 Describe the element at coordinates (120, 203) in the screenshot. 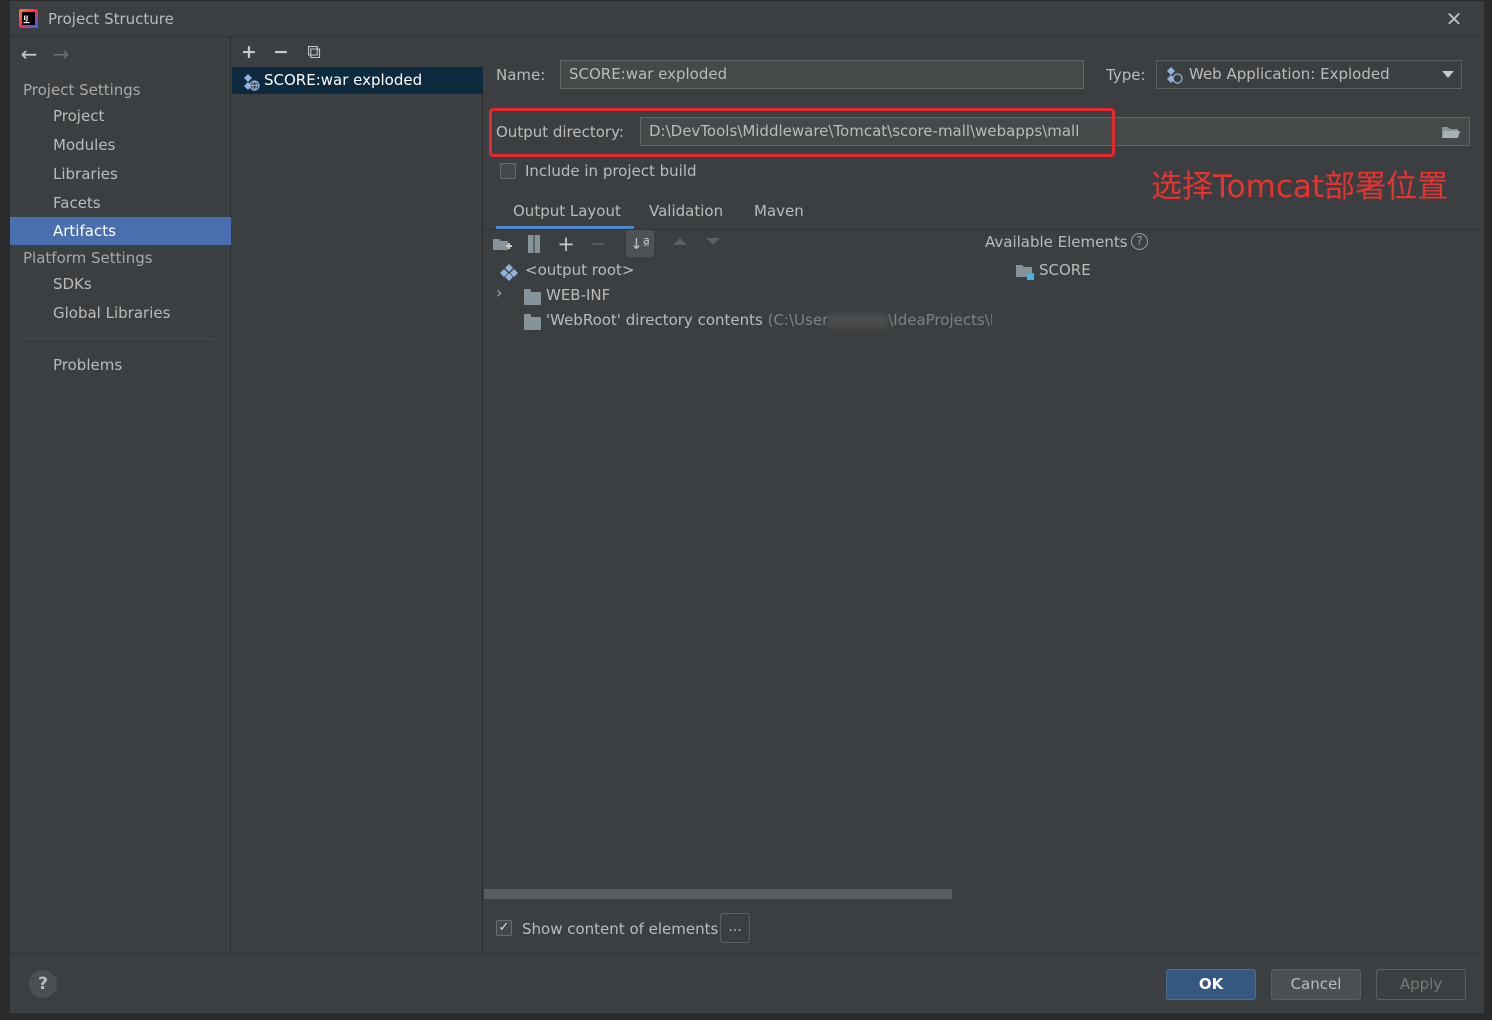

I see `nav-item-facets: Facets` at that location.